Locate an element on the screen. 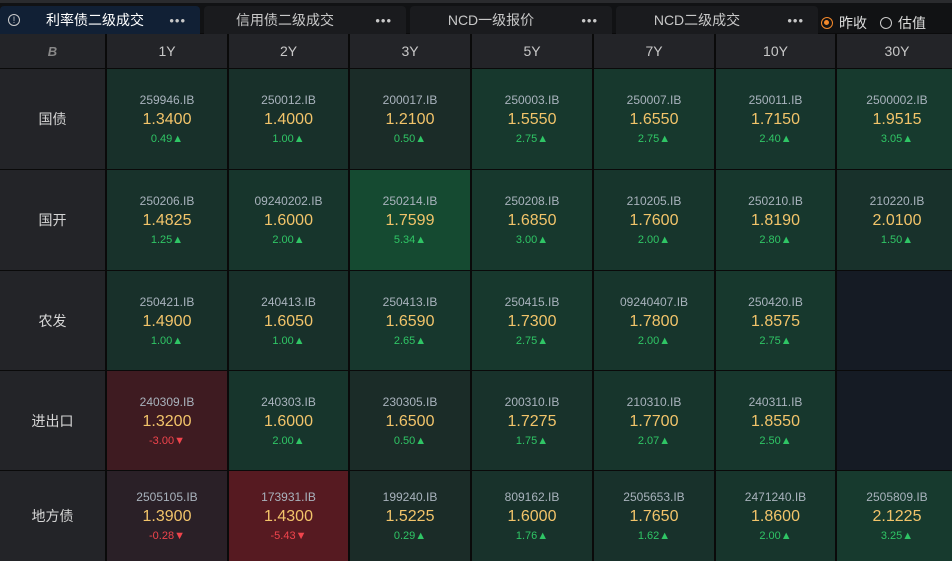  quote-cell: 2471240.IB 1.8600 2.00▲ is located at coordinates (775, 516).